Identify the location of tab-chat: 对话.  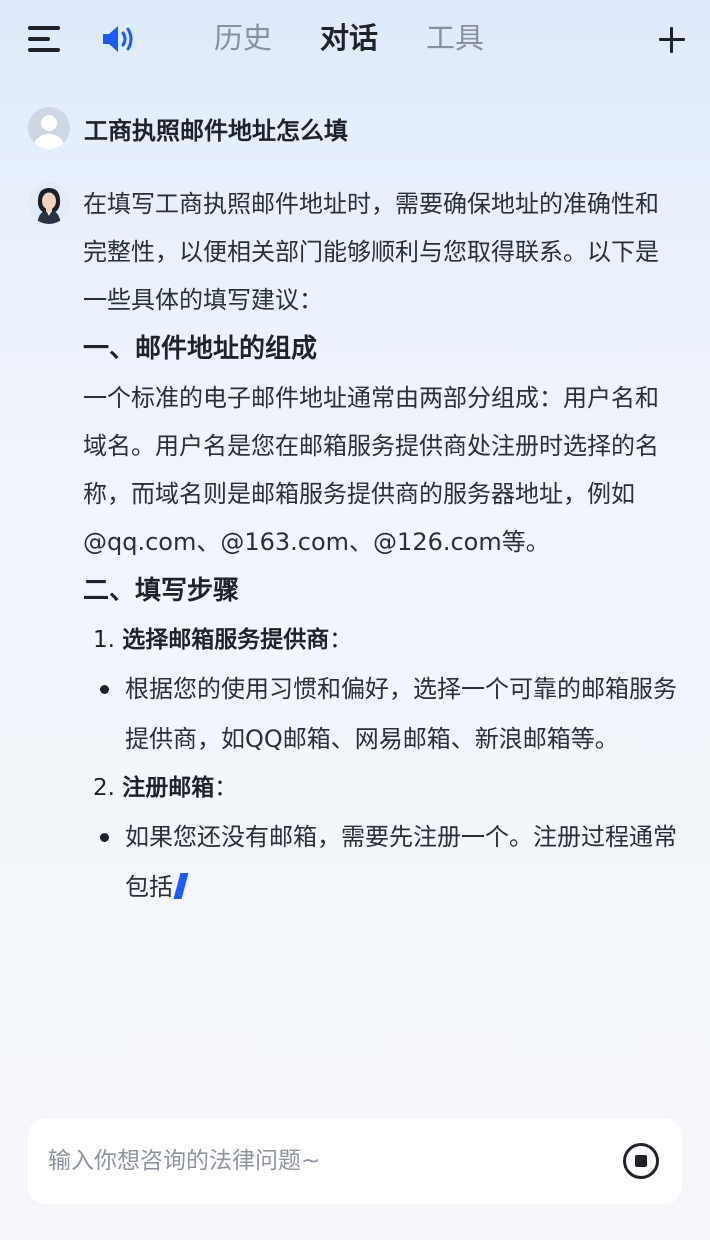
(349, 38).